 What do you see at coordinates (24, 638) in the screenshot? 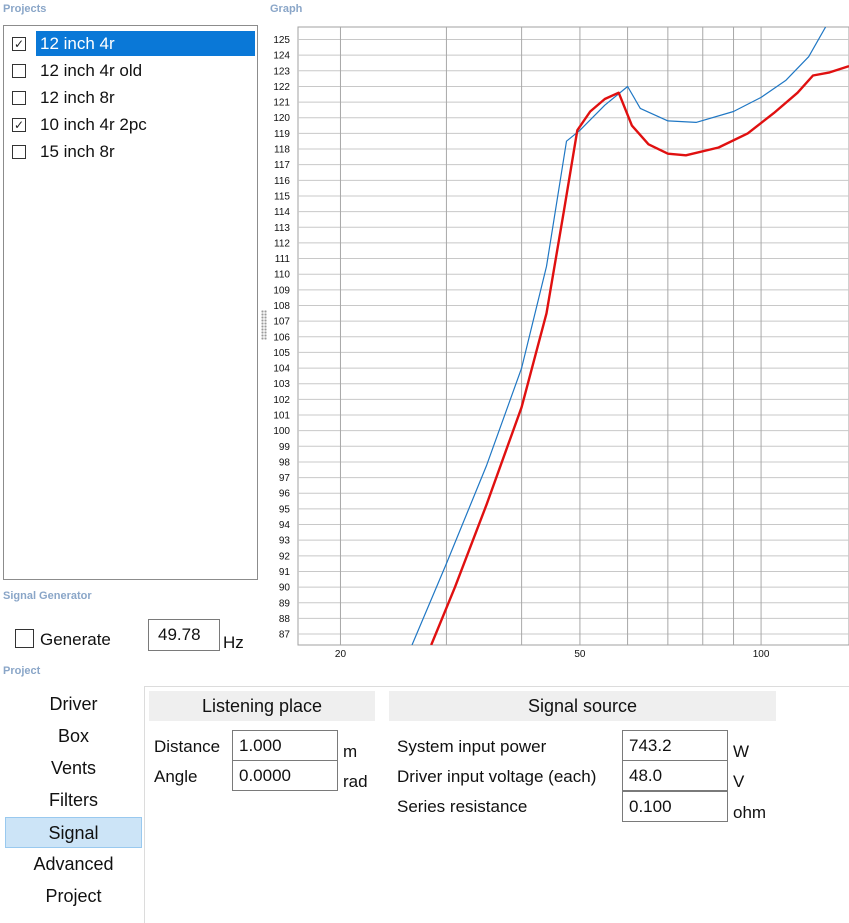
I see `generate-checkbox` at bounding box center [24, 638].